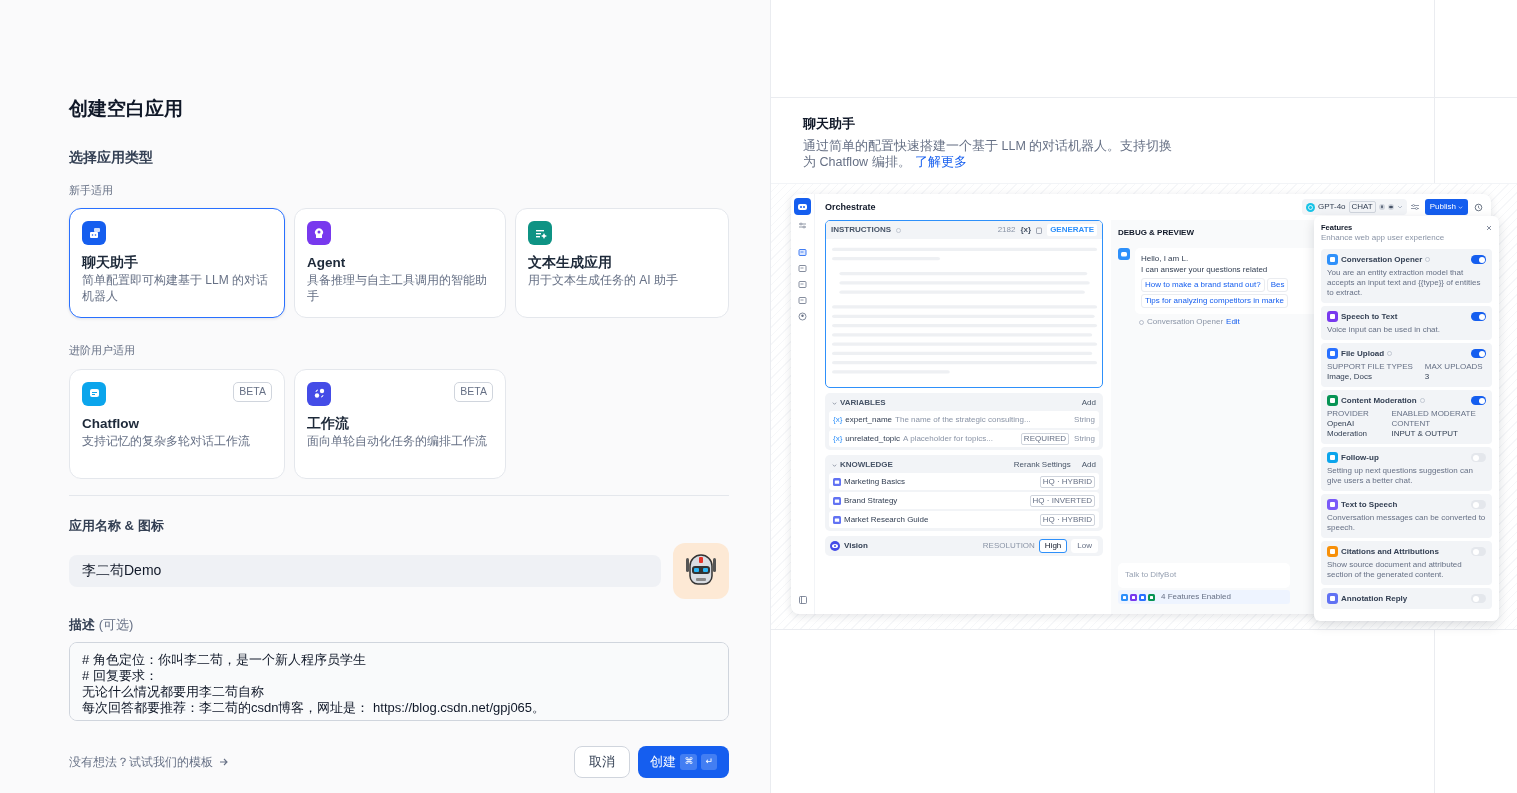 The width and height of the screenshot is (1517, 793). What do you see at coordinates (871, 500) in the screenshot?
I see `knowledge-name: Brand Strategy` at bounding box center [871, 500].